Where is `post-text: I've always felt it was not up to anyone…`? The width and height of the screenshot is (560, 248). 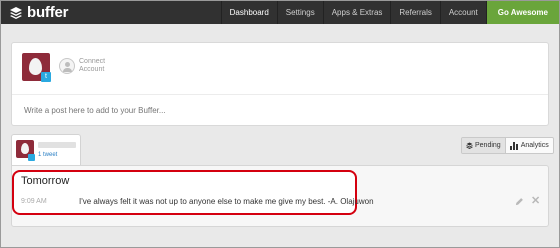 post-text: I've always felt it was not up to anyone… is located at coordinates (226, 201).